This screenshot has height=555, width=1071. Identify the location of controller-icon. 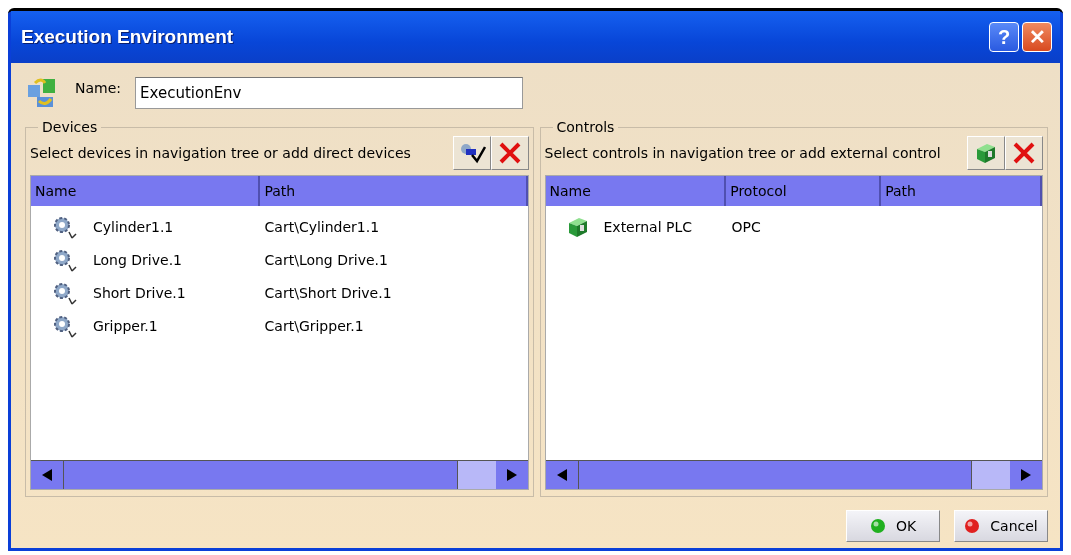
(986, 153).